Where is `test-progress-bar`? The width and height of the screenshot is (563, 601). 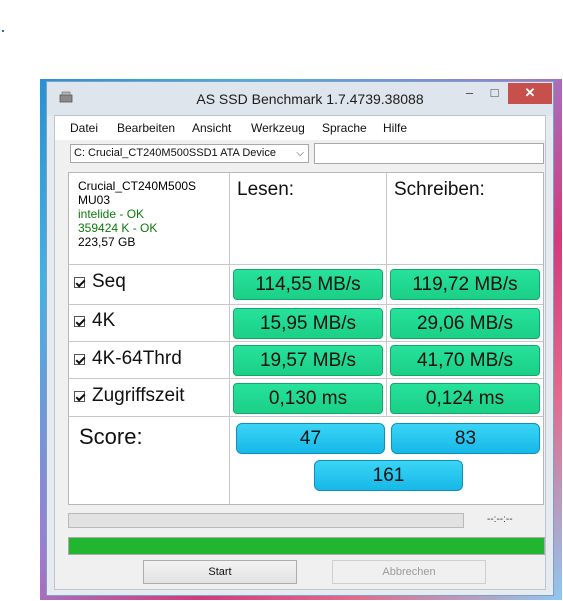
test-progress-bar is located at coordinates (266, 520).